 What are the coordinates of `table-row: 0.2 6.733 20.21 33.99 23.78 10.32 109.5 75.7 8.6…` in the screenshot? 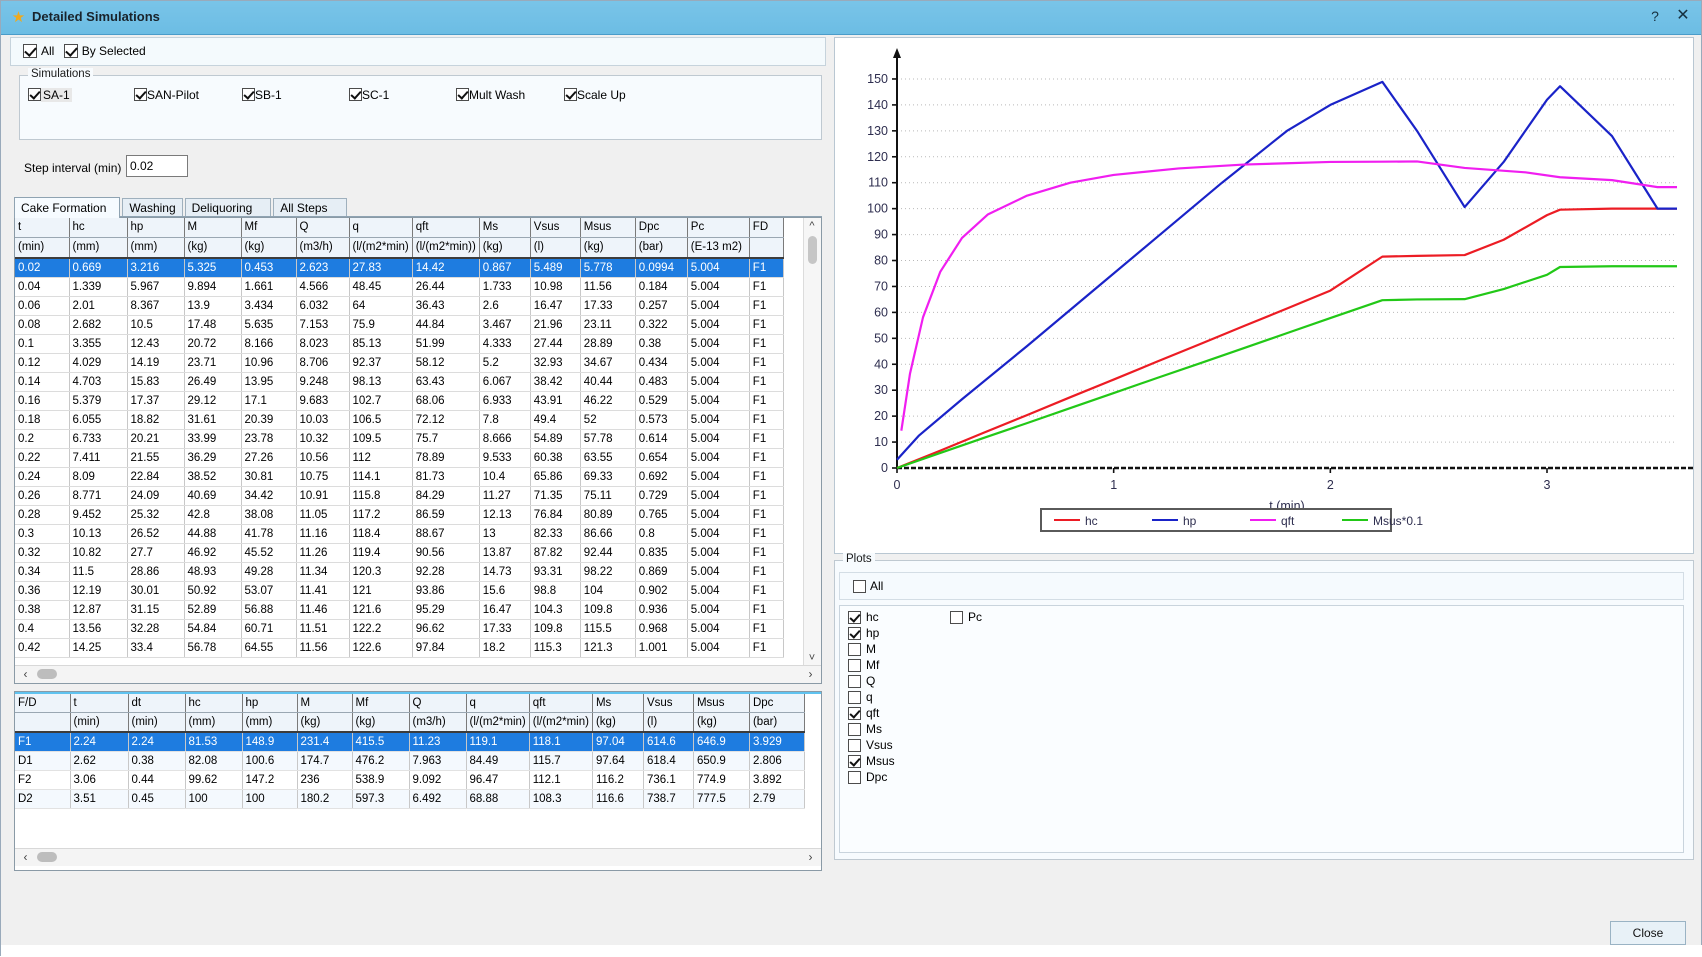 It's located at (399, 439).